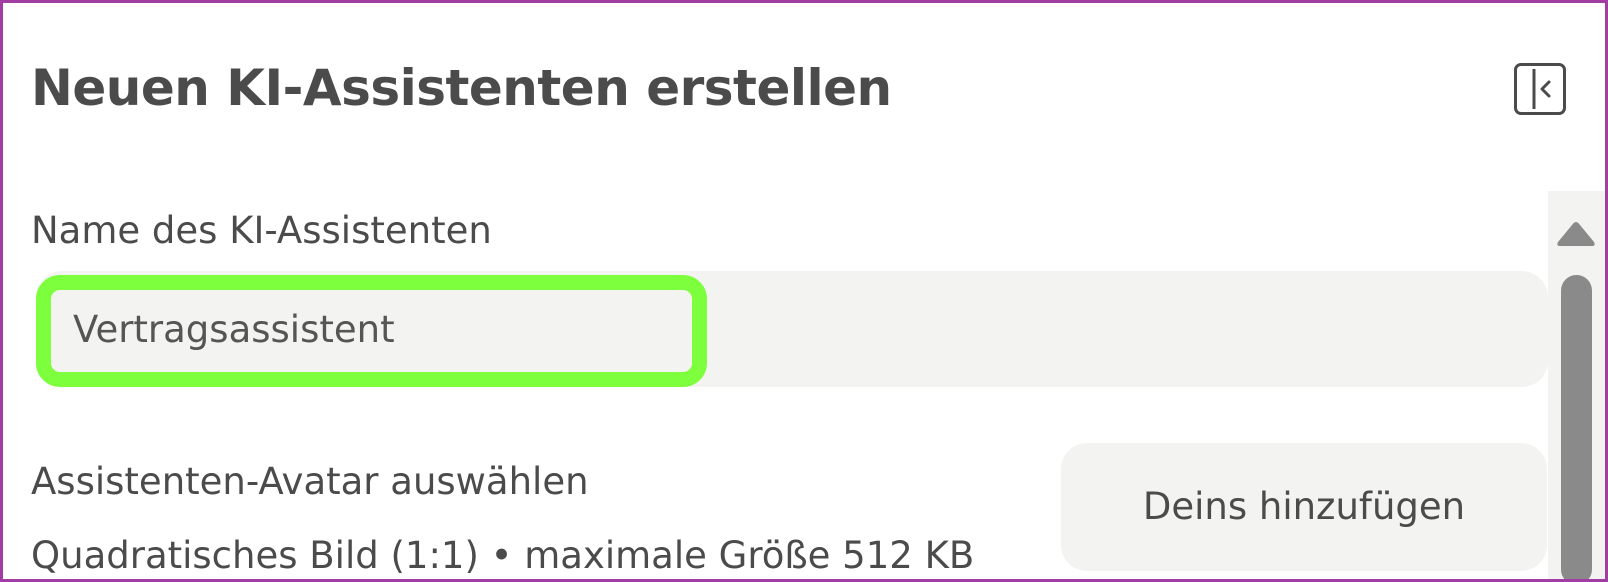 The height and width of the screenshot is (582, 1608). I want to click on assistant-name-input, so click(373, 329).